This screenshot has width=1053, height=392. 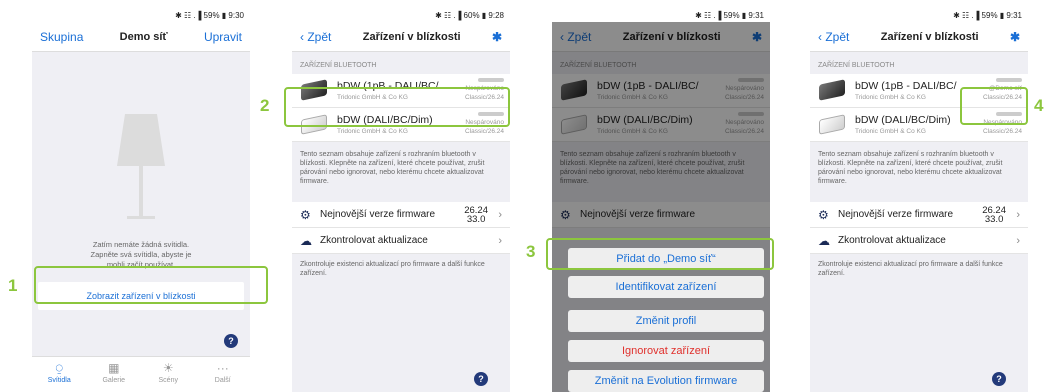 What do you see at coordinates (666, 351) in the screenshot?
I see `ignore-device-button: Ignorovat zařízení` at bounding box center [666, 351].